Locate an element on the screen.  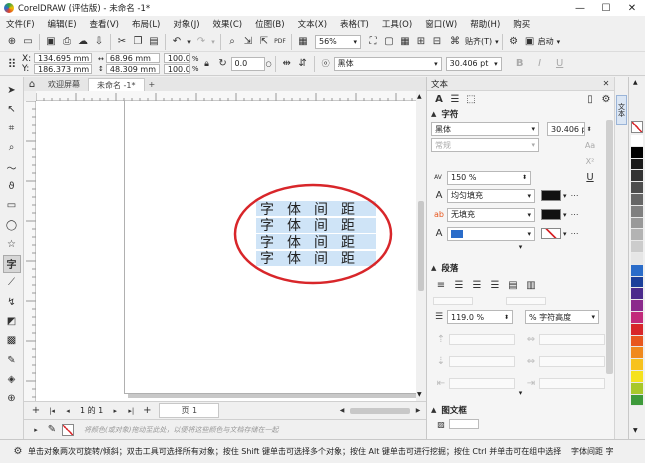
paragraph-panel-icon: ☰ is located at coordinates (455, 99).